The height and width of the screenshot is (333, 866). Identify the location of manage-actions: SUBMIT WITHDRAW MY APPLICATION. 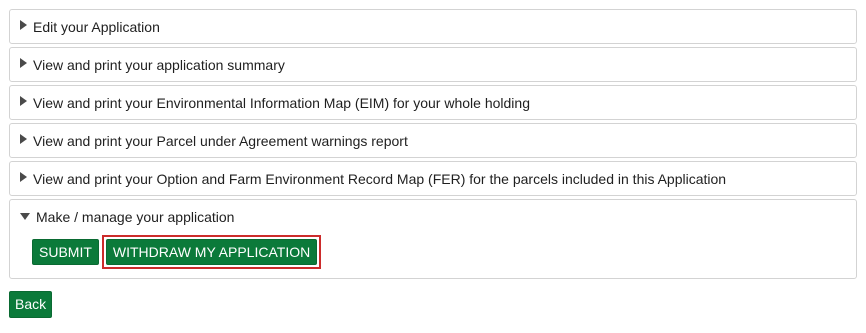
(438, 252).